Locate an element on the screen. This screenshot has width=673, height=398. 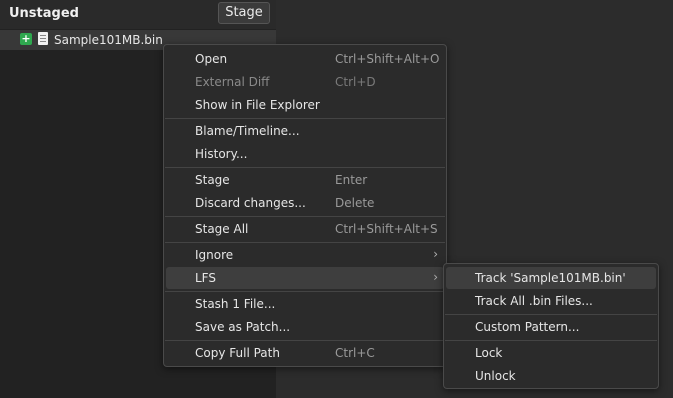
menu-item-show-in-explorer: Show in File Explorer is located at coordinates (305, 105).